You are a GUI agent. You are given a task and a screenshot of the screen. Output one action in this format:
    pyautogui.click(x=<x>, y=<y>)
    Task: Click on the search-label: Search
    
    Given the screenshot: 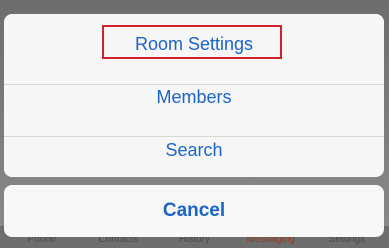 What is the action you would take?
    pyautogui.click(x=194, y=150)
    